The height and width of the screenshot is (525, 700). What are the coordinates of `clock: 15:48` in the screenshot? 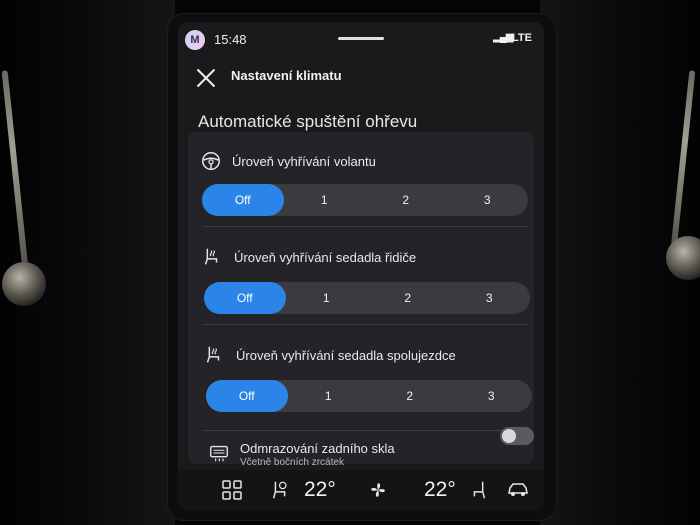 It's located at (230, 39).